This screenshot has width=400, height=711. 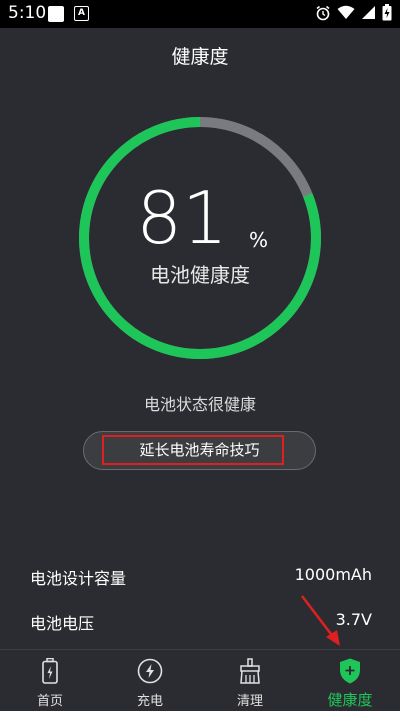 What do you see at coordinates (201, 579) in the screenshot?
I see `info-row-design-capacity: 电池设计容量 1000mAh` at bounding box center [201, 579].